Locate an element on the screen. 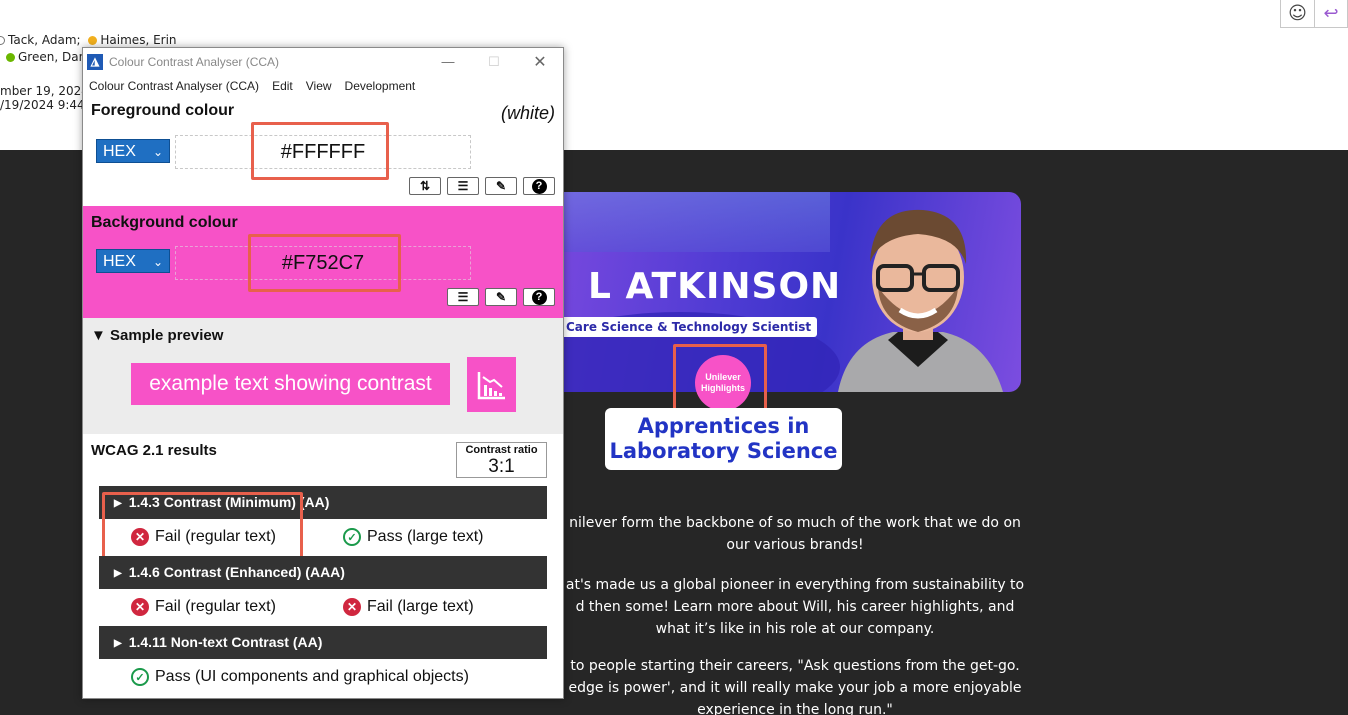 This screenshot has height=715, width=1348. criterion-1-4-6: ▶ 1.4.6 Contrast (Enhanced) (AAA) is located at coordinates (323, 572).